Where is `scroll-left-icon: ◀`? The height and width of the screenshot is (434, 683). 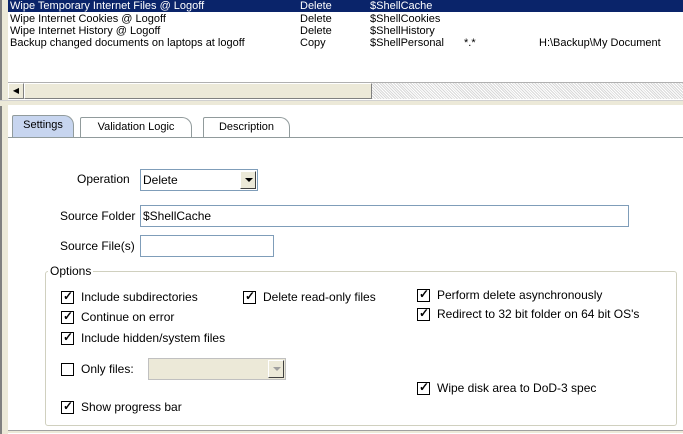
scroll-left-icon: ◀ is located at coordinates (16, 91).